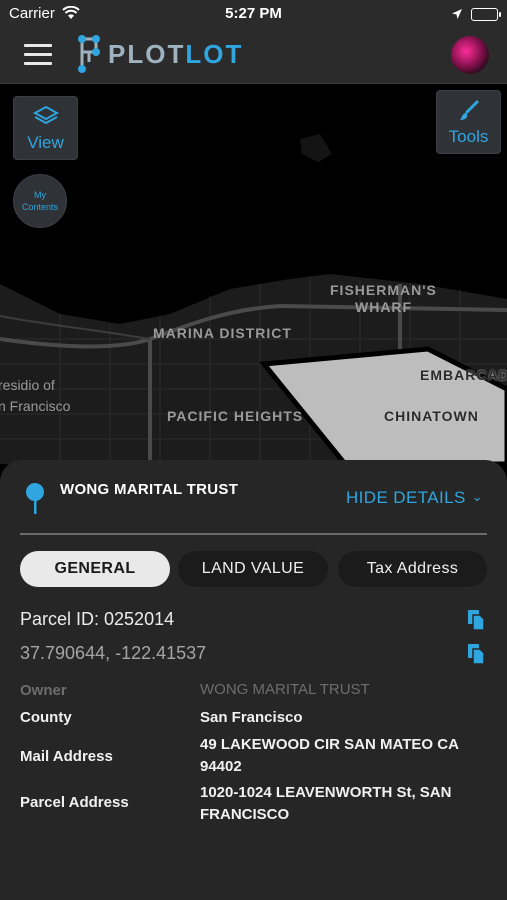 The width and height of the screenshot is (507, 900). Describe the element at coordinates (477, 496) in the screenshot. I see `chevron-down-icon: ⌄` at that location.